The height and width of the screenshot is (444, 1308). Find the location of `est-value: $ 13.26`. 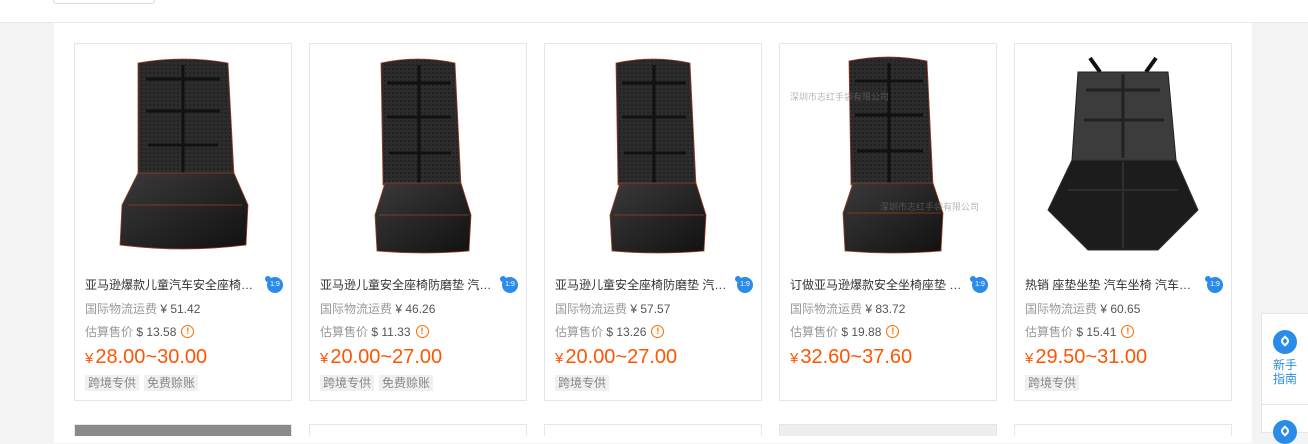

est-value: $ 13.26 is located at coordinates (626, 331).